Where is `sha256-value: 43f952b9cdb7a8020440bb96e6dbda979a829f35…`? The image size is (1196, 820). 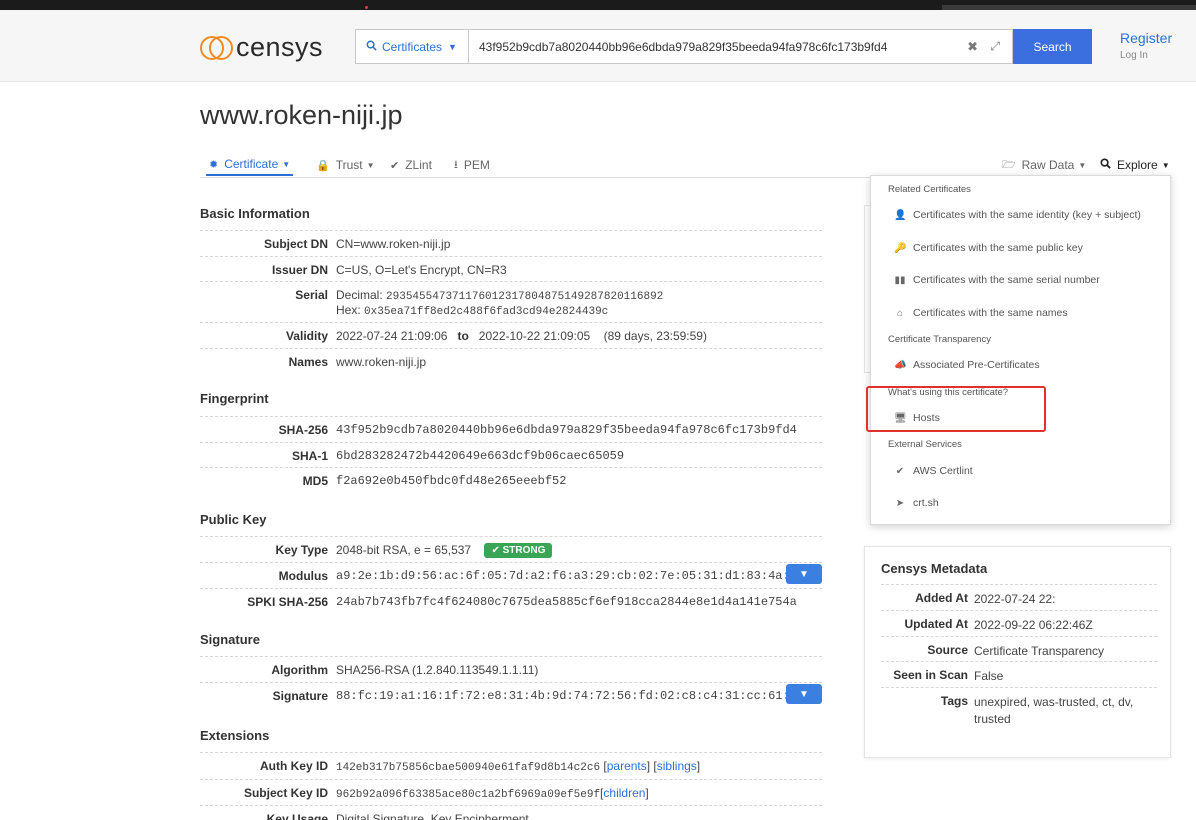 sha256-value: 43f952b9cdb7a8020440bb96e6dbda979a829f35… is located at coordinates (566, 430).